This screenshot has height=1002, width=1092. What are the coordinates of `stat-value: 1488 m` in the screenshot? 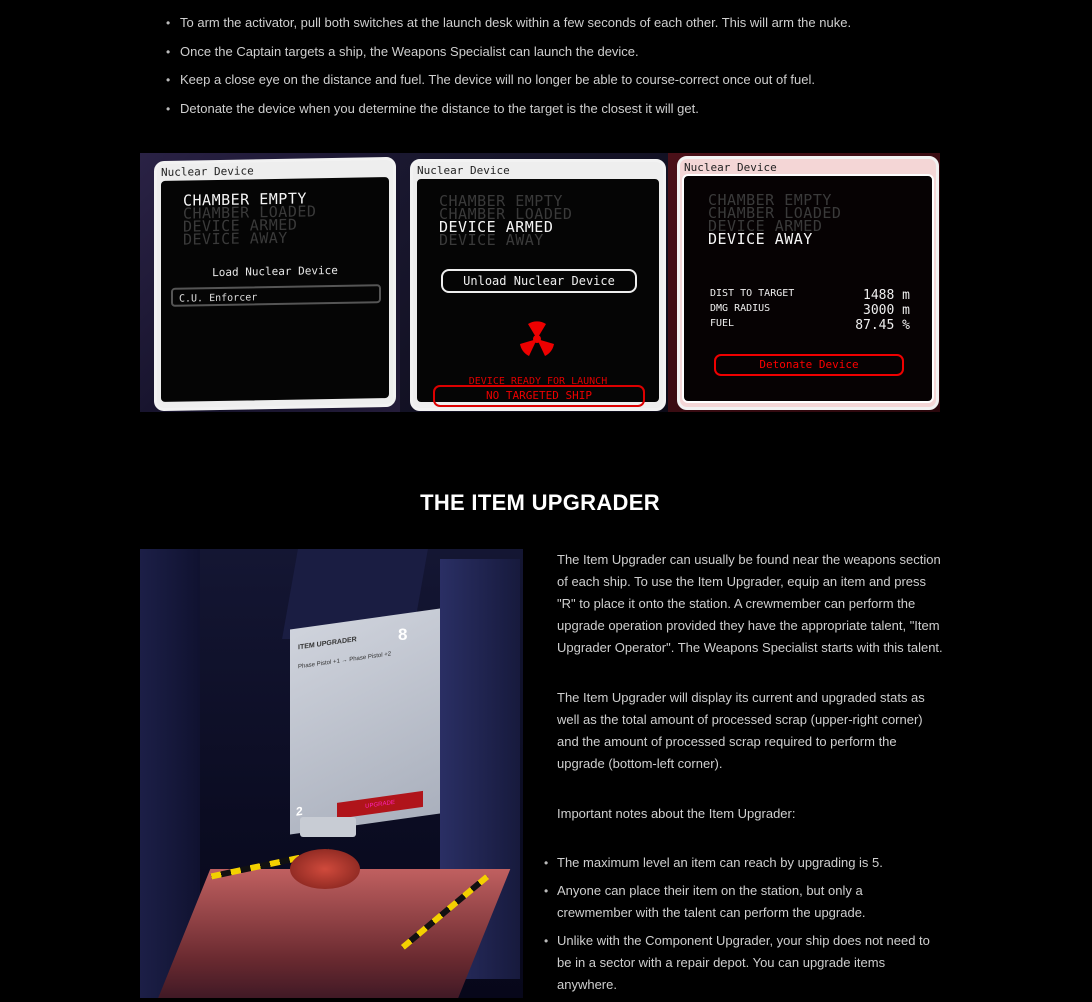 It's located at (886, 295).